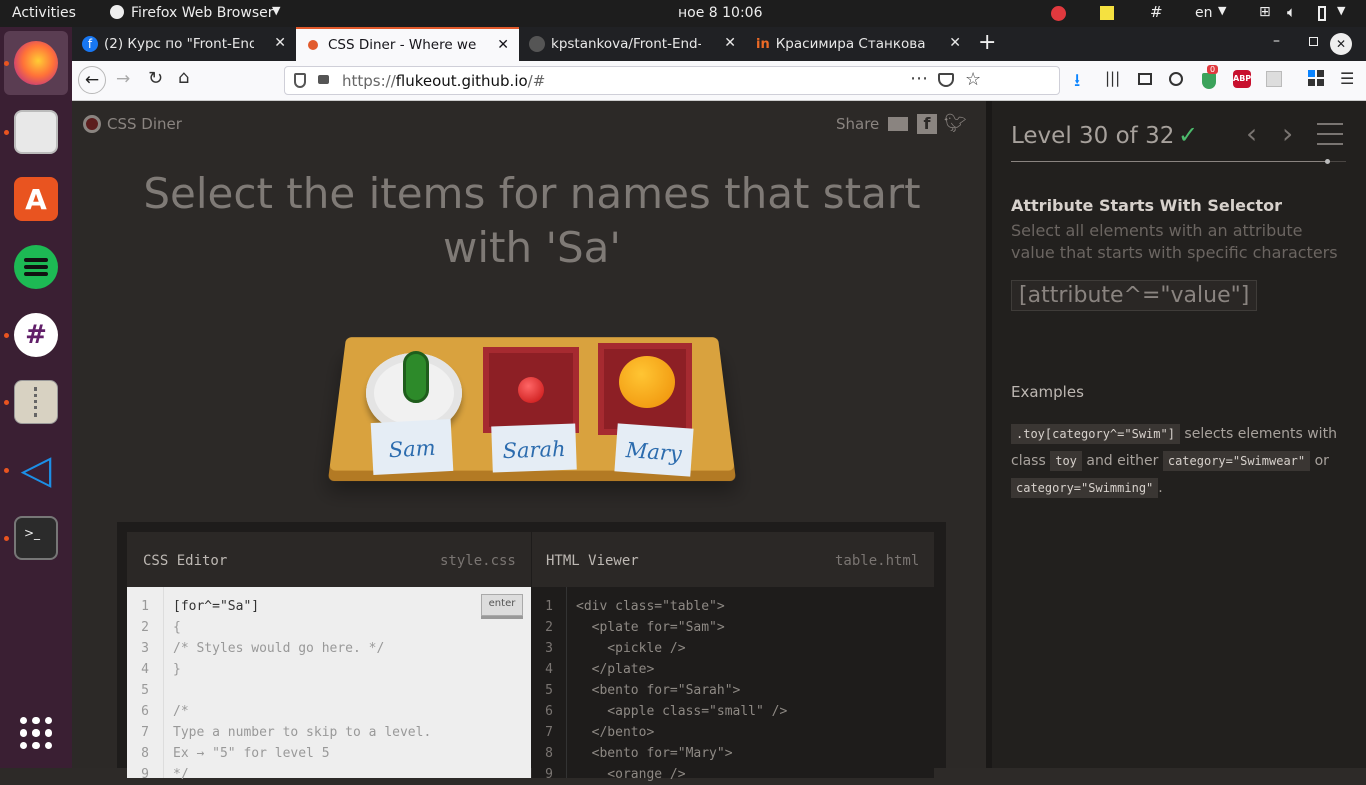 Image resolution: width=1366 pixels, height=785 pixels. What do you see at coordinates (681, 669) in the screenshot?
I see `code-line: </plate>` at bounding box center [681, 669].